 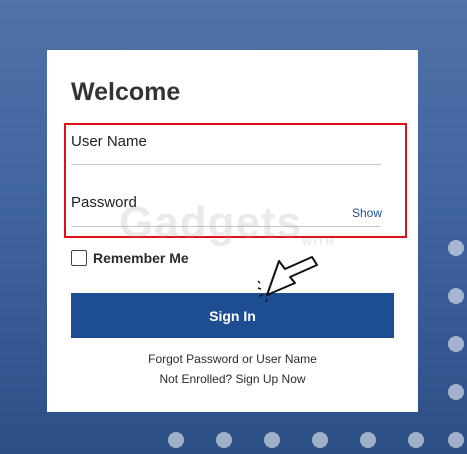 I want to click on username-underline, so click(x=226, y=164).